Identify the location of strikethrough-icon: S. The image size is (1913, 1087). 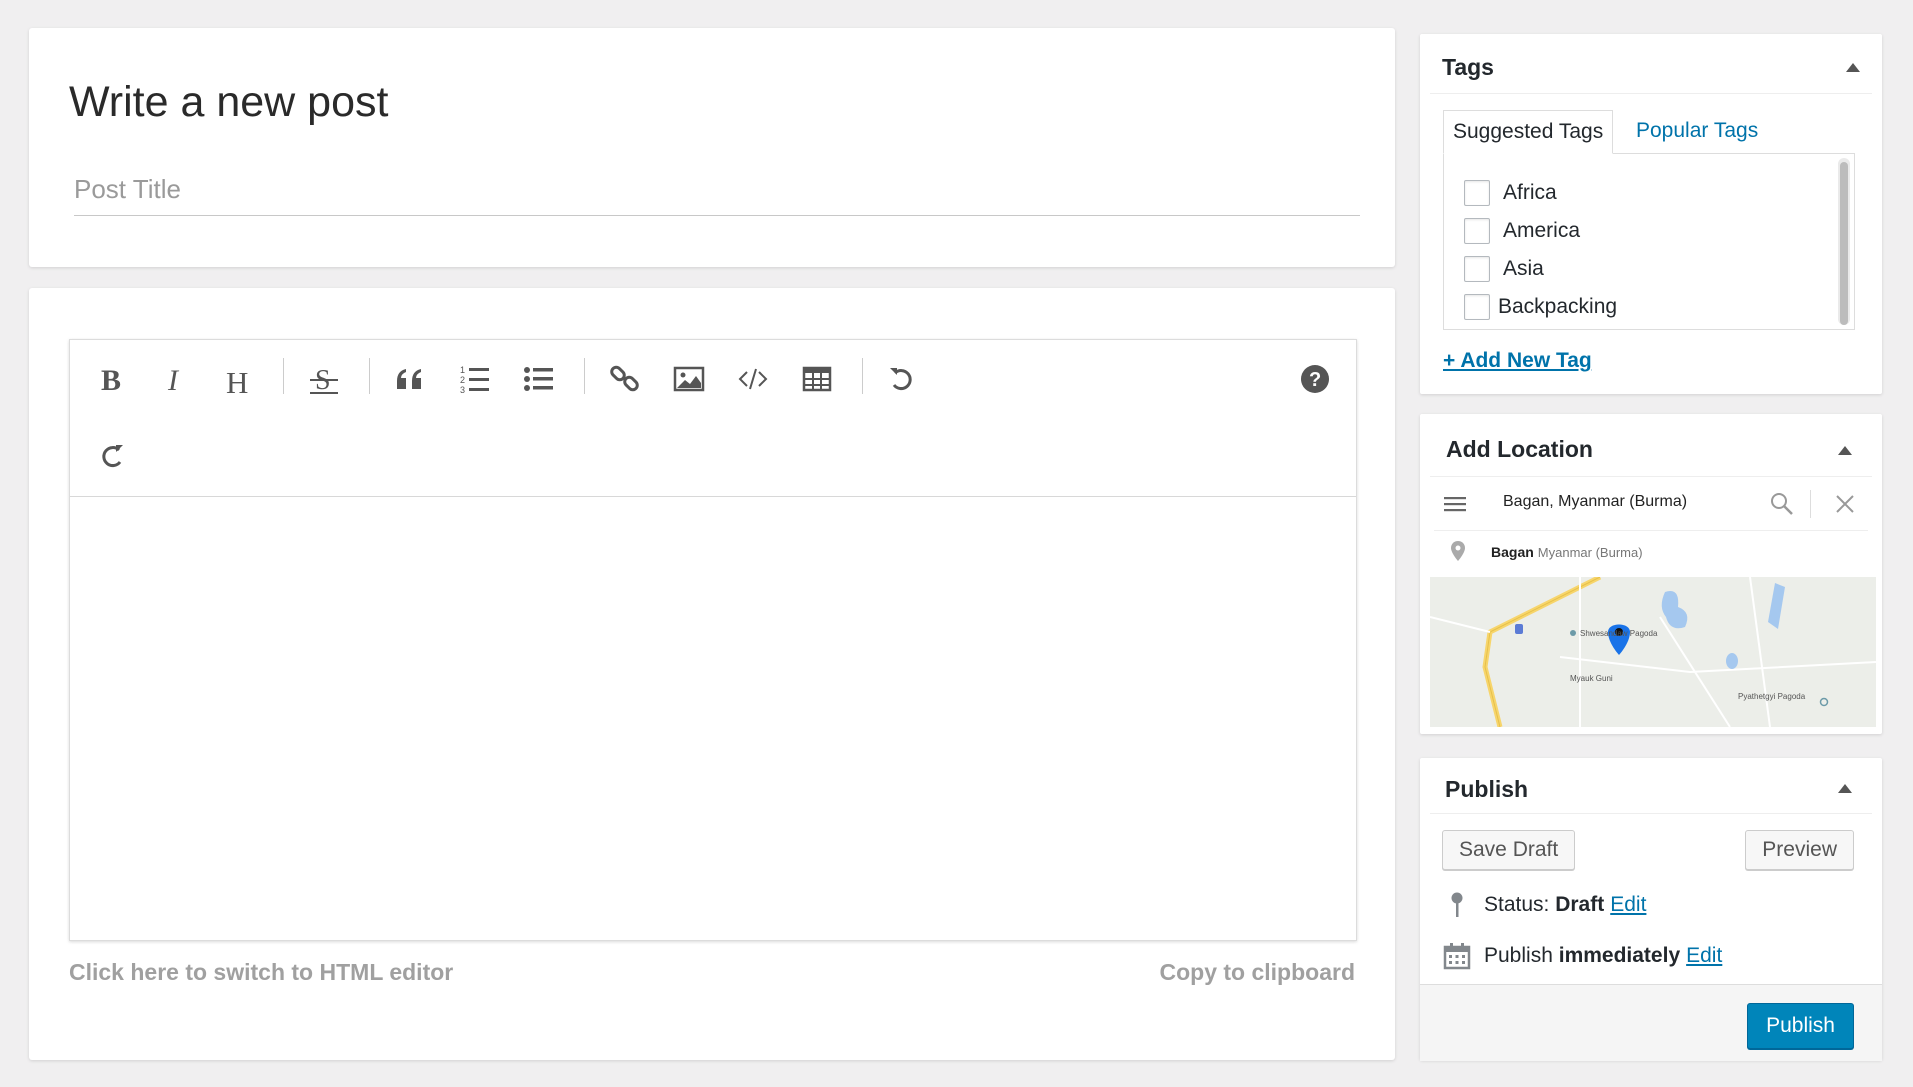
(324, 379).